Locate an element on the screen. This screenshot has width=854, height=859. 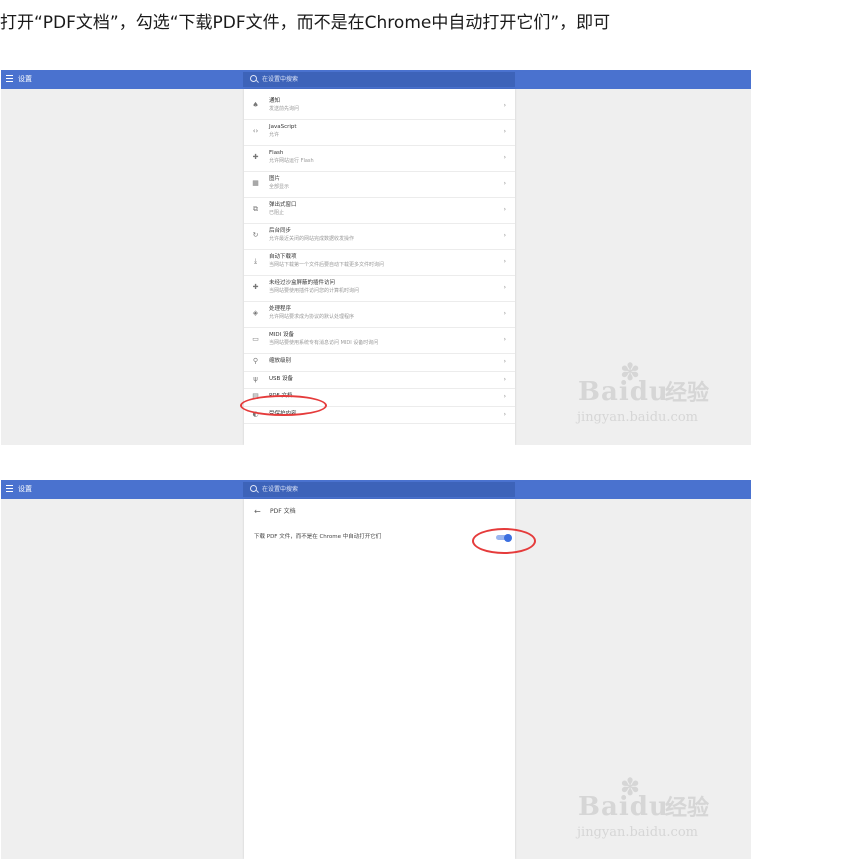
download-pdf-label: 下载 PDF 文件，而不是在 Chrome 中自动打开它们 is located at coordinates (318, 537).